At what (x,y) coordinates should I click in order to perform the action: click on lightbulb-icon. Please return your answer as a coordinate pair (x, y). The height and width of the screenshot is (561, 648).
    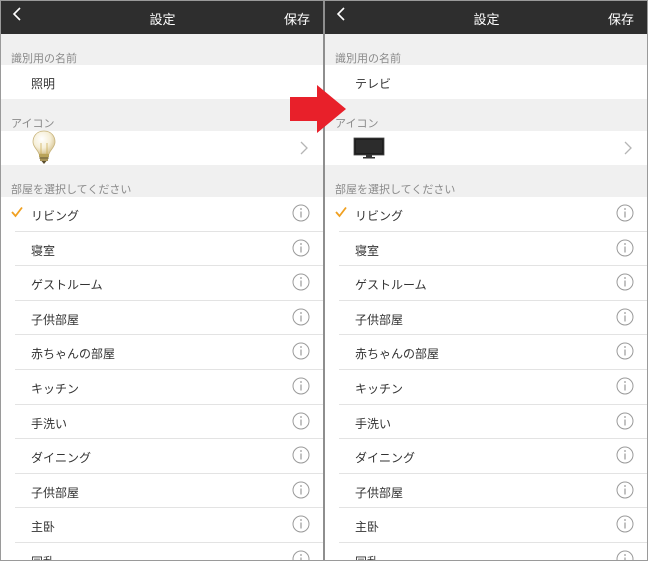
    Looking at the image, I should click on (44, 147).